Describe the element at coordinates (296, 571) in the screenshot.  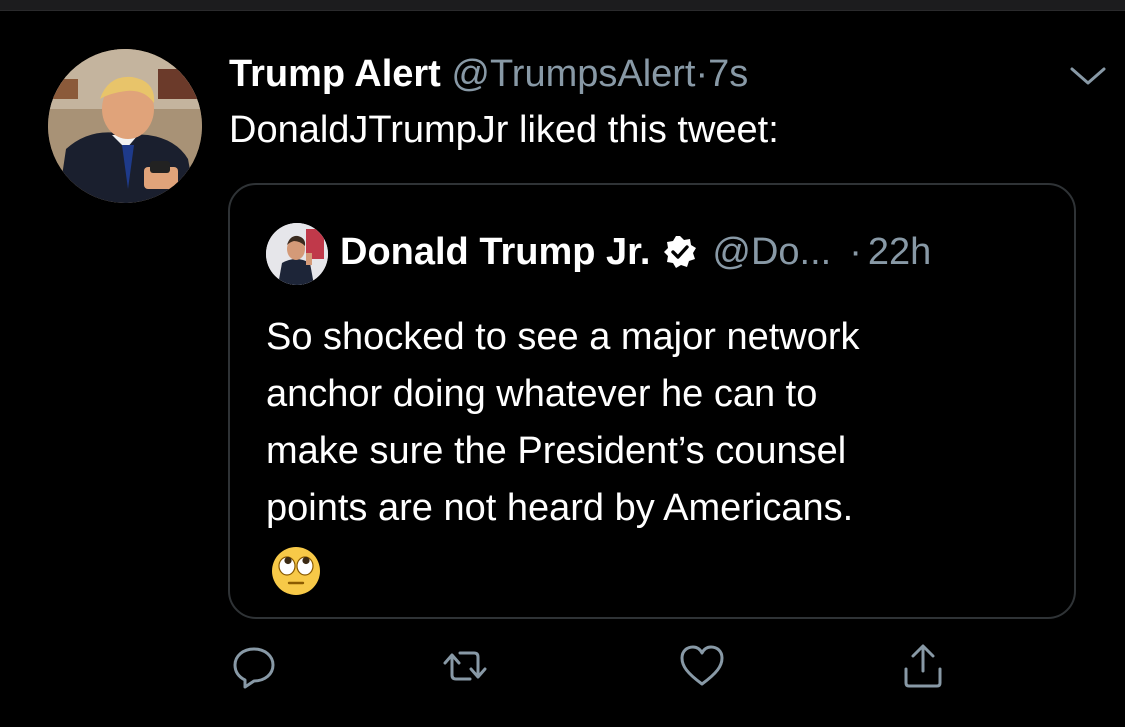
I see `rolling-eyes-emoji-icon` at that location.